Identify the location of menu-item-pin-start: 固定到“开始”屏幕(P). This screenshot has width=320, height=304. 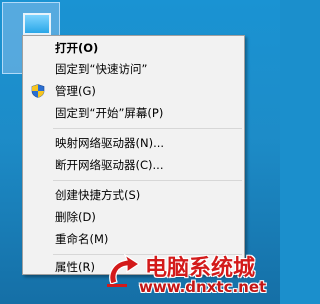
(133, 113).